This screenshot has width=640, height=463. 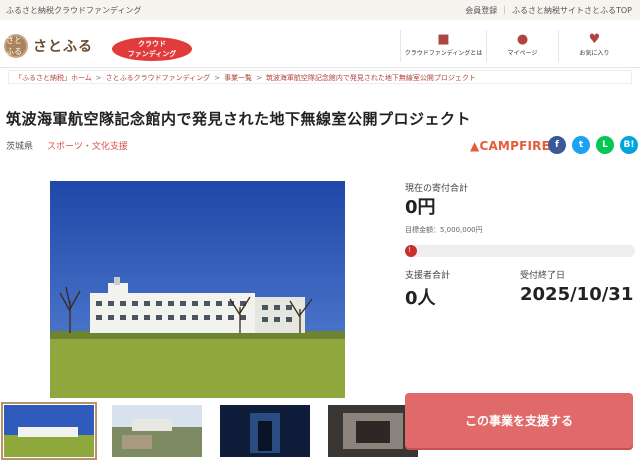 I want to click on breadcrumb-home: 「ふるさと納税」ホーム, so click(x=53, y=78).